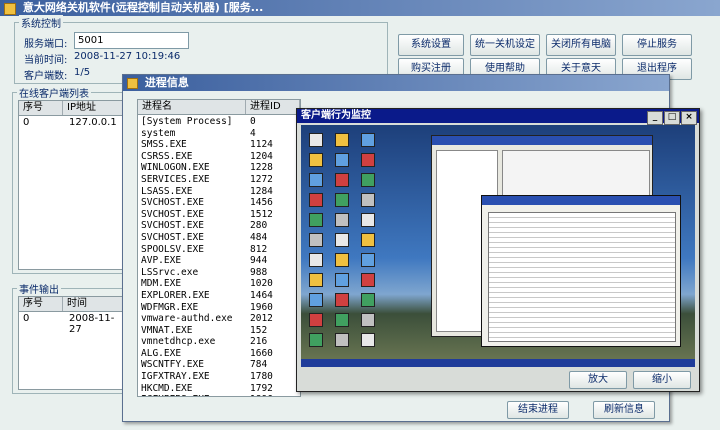 The image size is (720, 430). I want to click on zoom-in-button: 放大, so click(598, 380).